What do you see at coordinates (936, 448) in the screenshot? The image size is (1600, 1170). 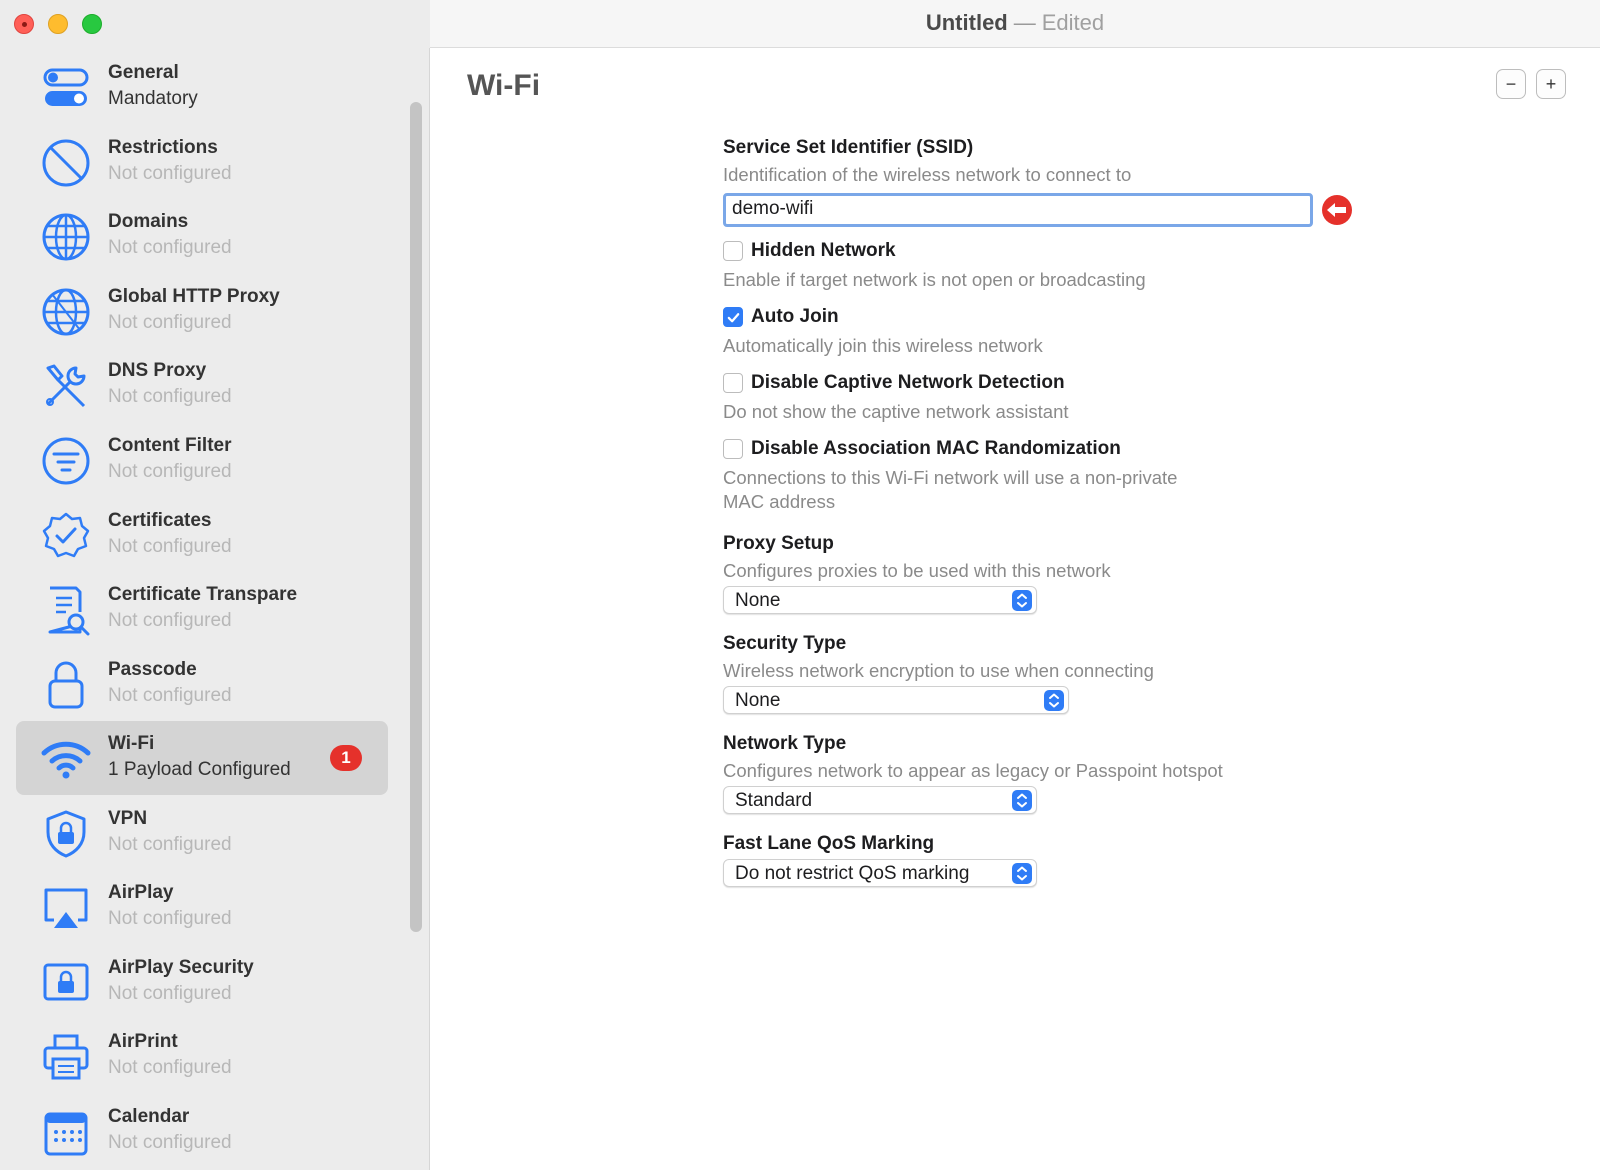 I see `disable-mac-randomization-label: Disable Association MAC Randomization` at bounding box center [936, 448].